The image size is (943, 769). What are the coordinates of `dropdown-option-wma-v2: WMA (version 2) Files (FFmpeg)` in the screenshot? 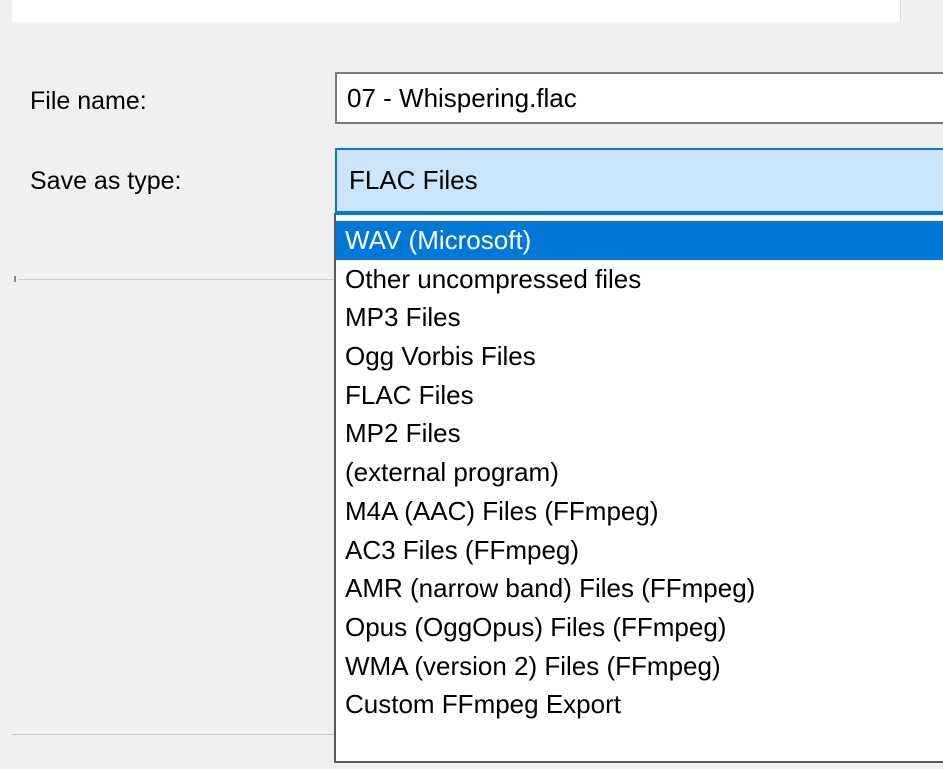 It's located at (639, 666).